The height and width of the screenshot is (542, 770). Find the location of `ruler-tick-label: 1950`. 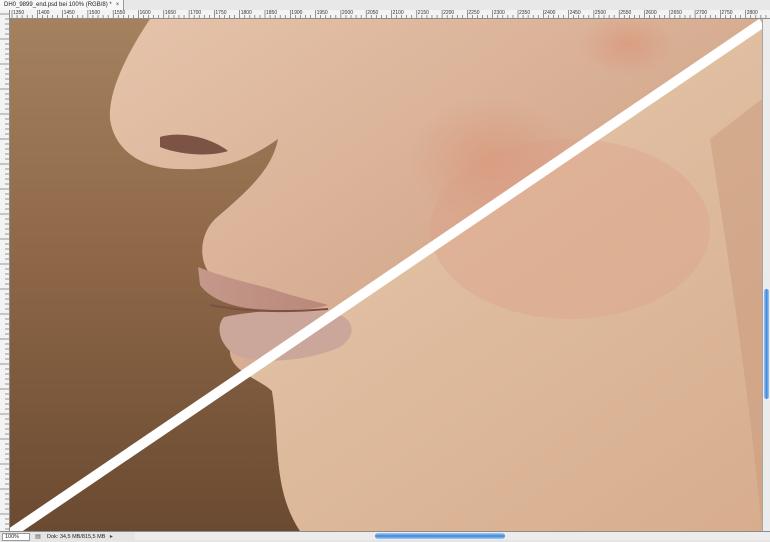

ruler-tick-label: 1950 is located at coordinates (322, 13).